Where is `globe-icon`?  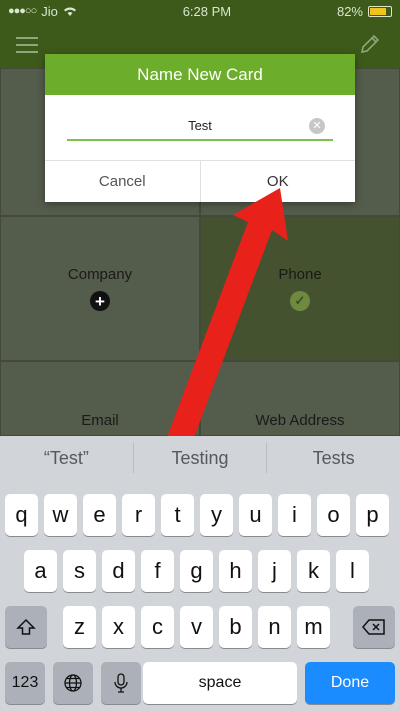
globe-icon is located at coordinates (73, 683).